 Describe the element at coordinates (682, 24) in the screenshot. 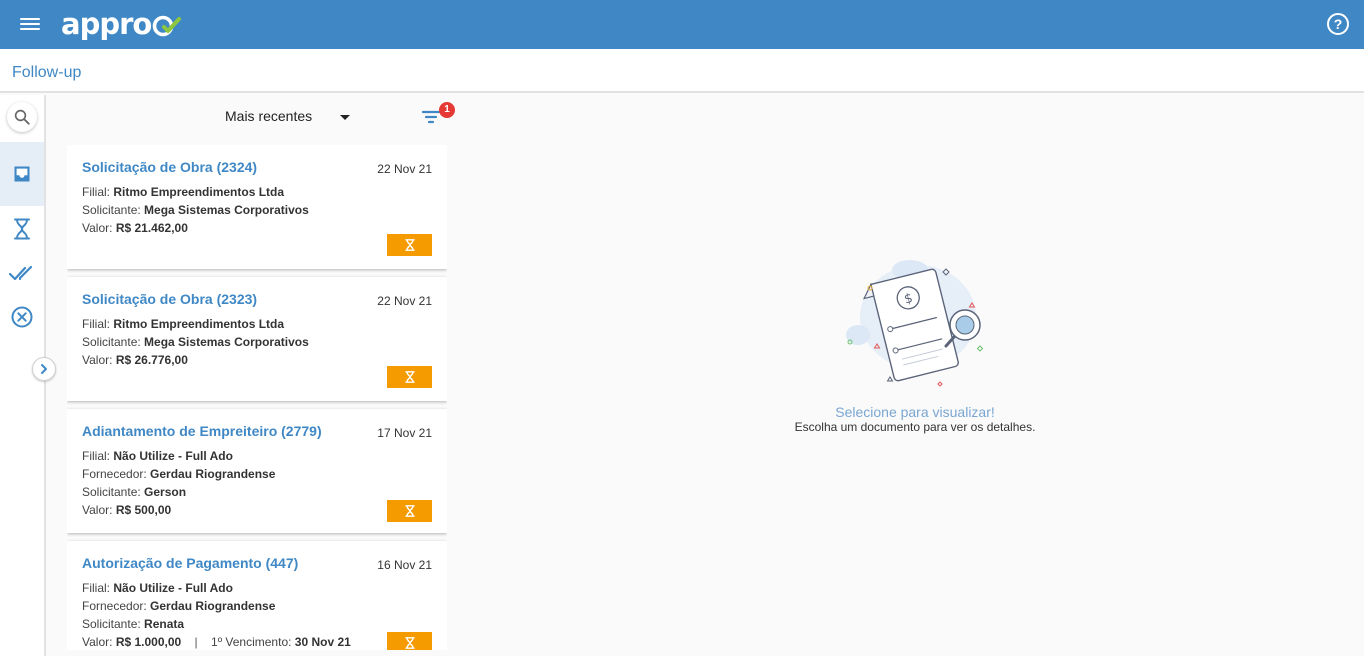

I see `top-app-bar: appro ?` at that location.